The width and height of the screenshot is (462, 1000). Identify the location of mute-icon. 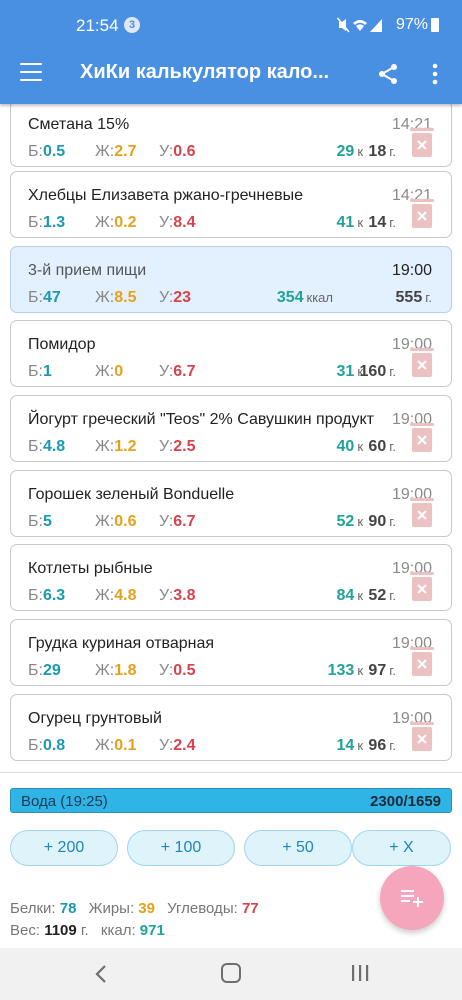
(343, 25).